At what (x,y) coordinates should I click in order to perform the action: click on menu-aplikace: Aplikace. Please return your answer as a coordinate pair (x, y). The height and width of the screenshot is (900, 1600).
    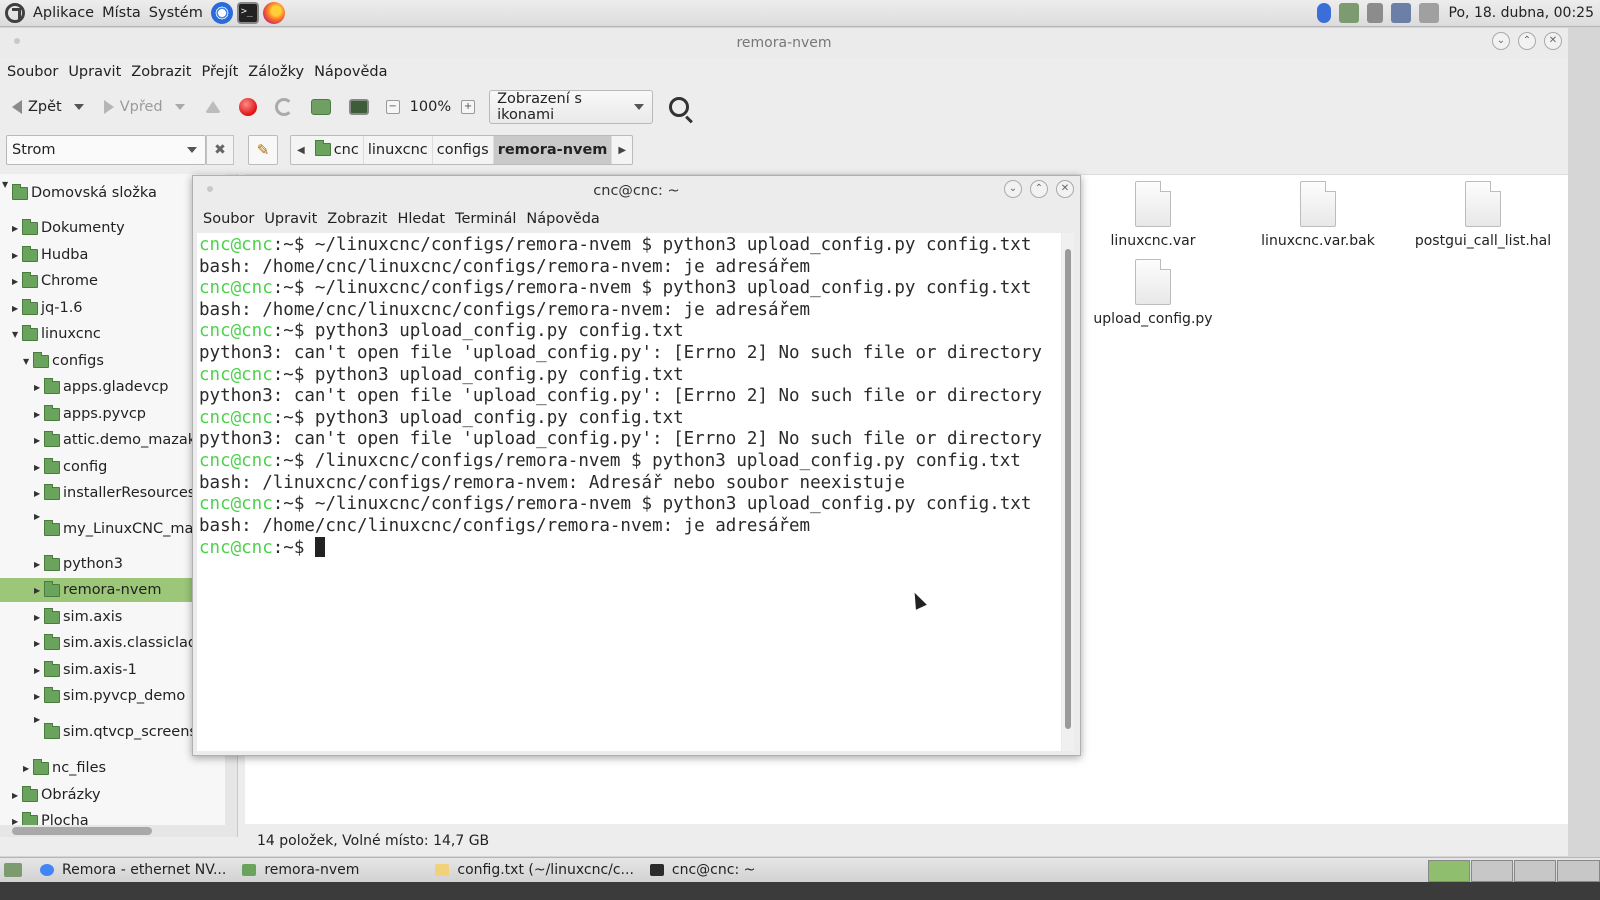
    Looking at the image, I should click on (63, 13).